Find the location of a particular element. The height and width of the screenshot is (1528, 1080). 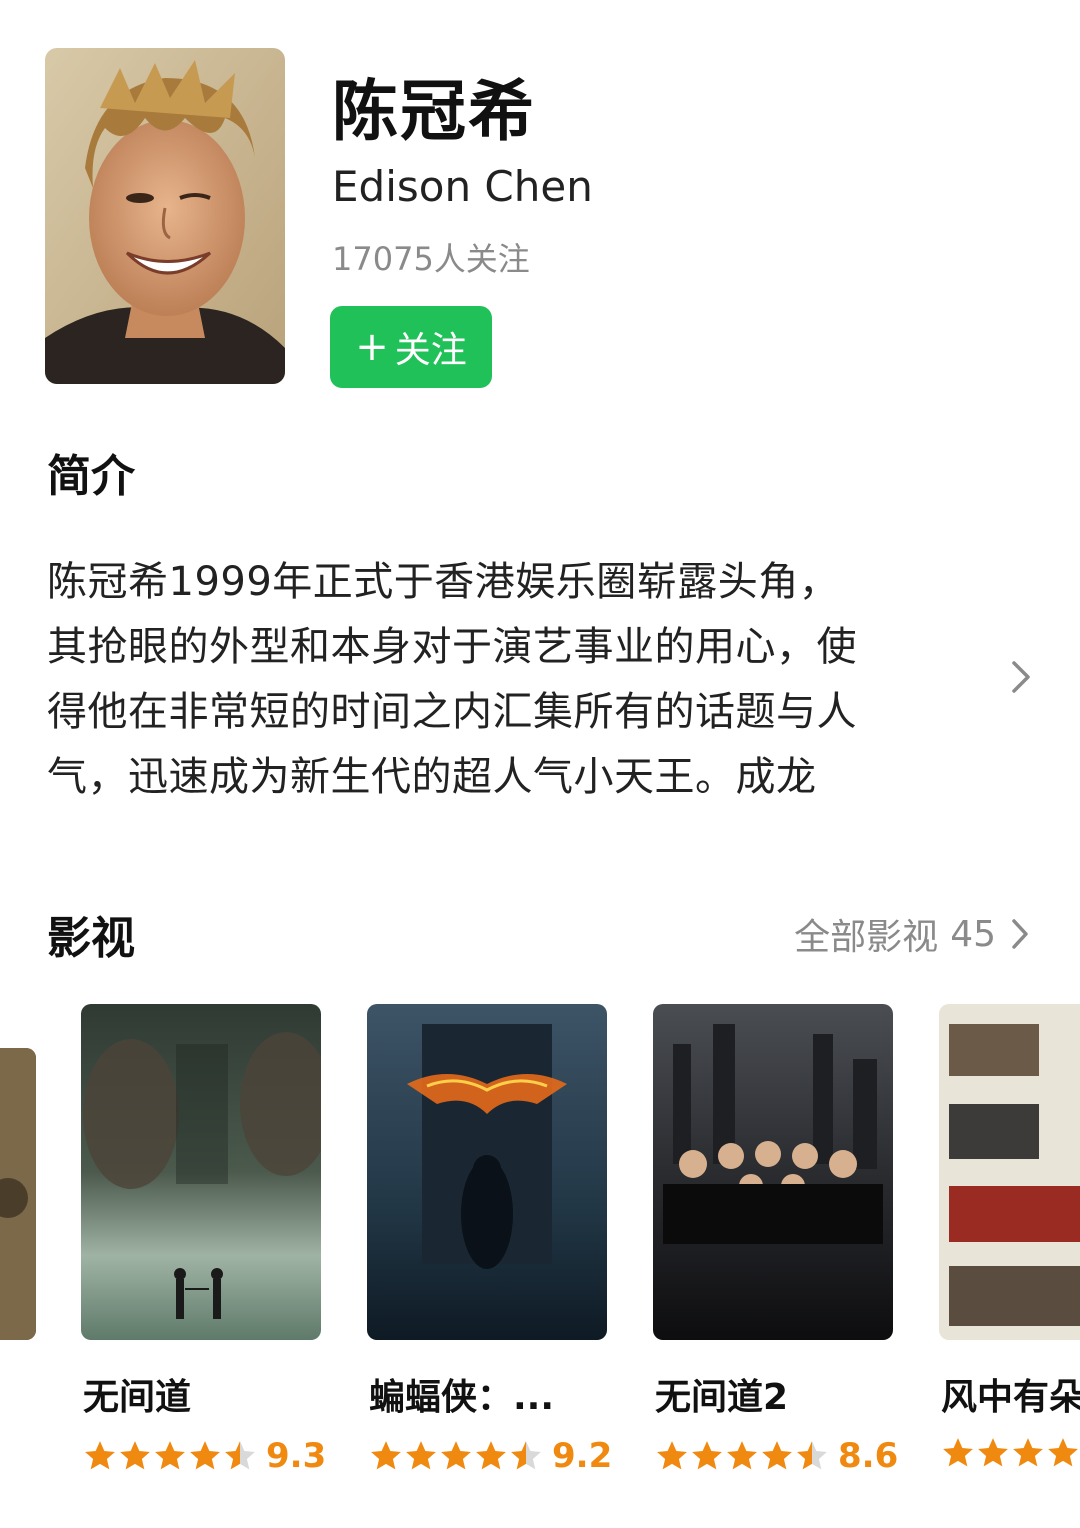

follow-button: + 关注 is located at coordinates (411, 347).